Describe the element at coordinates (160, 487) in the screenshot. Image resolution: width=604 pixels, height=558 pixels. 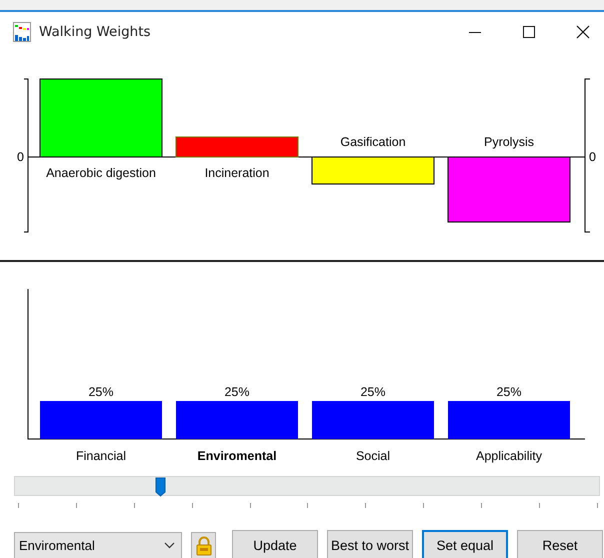
I see `slider-thumb` at that location.